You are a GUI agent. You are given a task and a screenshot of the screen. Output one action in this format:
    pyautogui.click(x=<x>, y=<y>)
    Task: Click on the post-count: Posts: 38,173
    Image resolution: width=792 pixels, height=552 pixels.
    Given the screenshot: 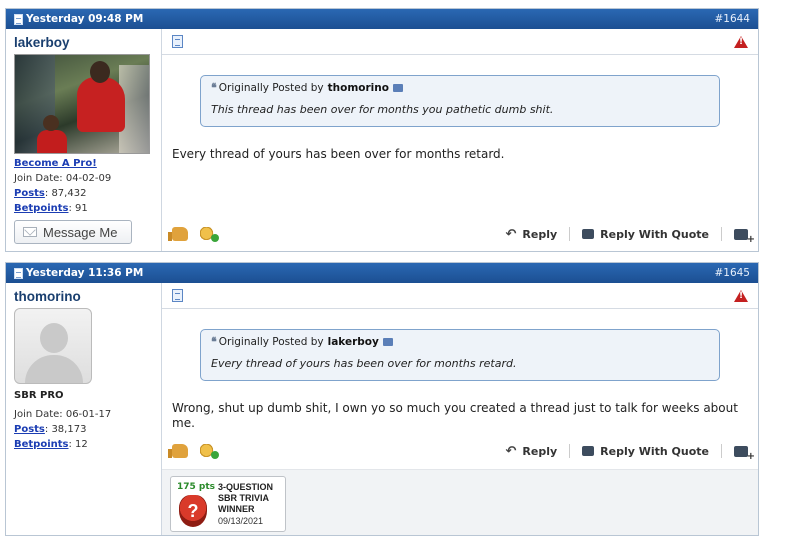 What is the action you would take?
    pyautogui.click(x=83, y=429)
    